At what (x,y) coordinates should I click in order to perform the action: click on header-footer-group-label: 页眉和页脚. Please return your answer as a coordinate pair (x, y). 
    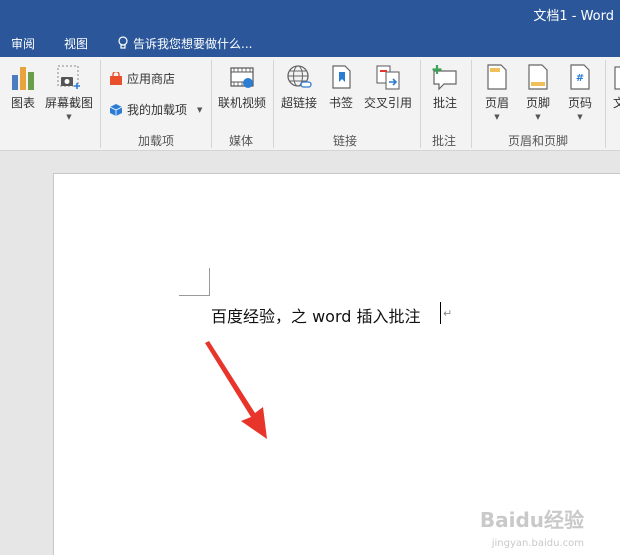
    Looking at the image, I should click on (538, 141).